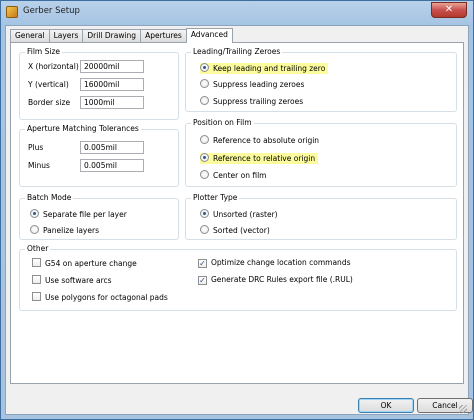 This screenshot has width=474, height=420. Describe the element at coordinates (386, 405) in the screenshot. I see `ok-button: OK` at that location.